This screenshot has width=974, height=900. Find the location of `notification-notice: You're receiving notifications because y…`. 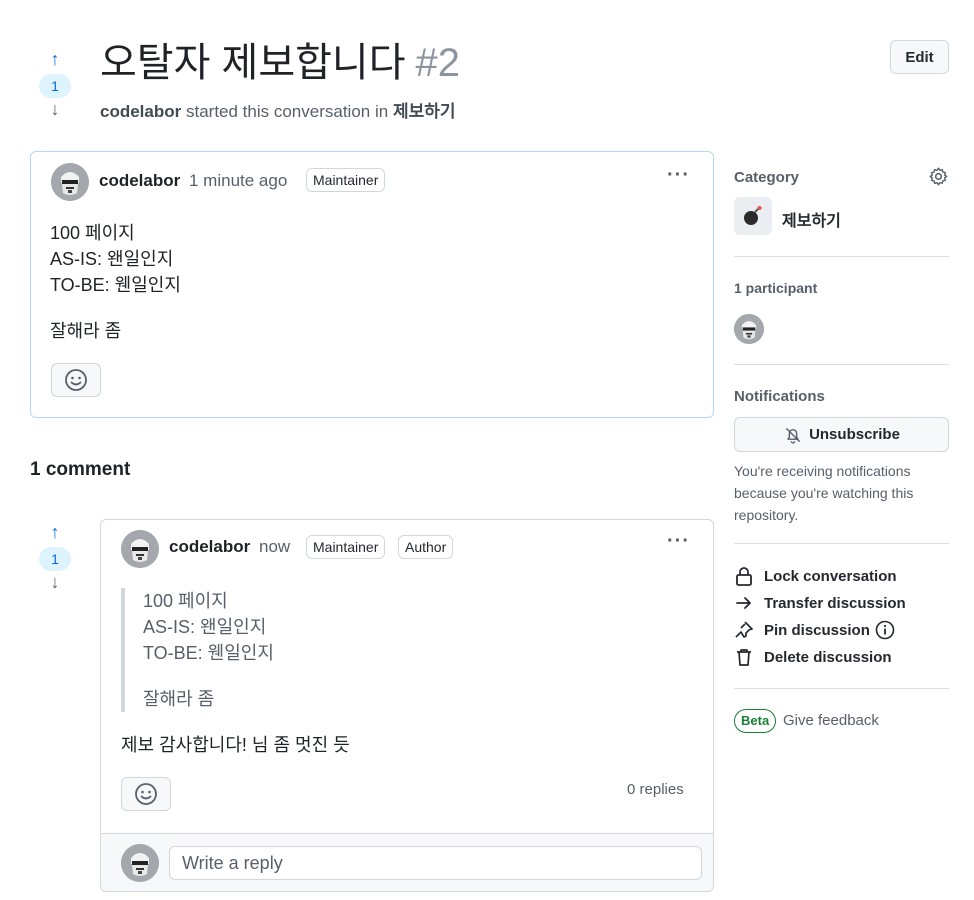

notification-notice: You're receiving notifications because y… is located at coordinates (824, 493).